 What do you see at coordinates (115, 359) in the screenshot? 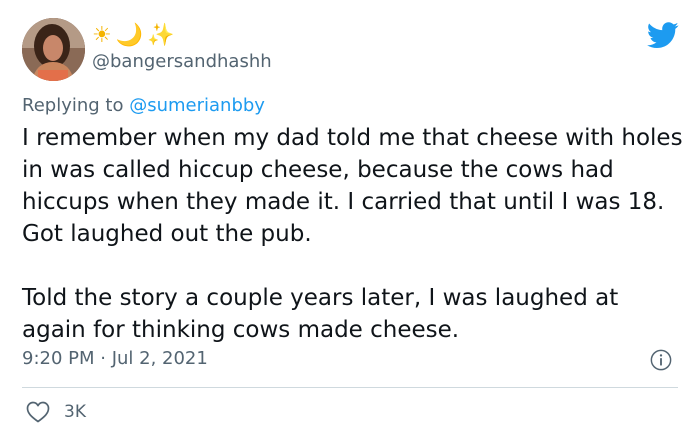
I see `tweet-timestamp: 9:20 PM · Jul 2, 2021` at bounding box center [115, 359].